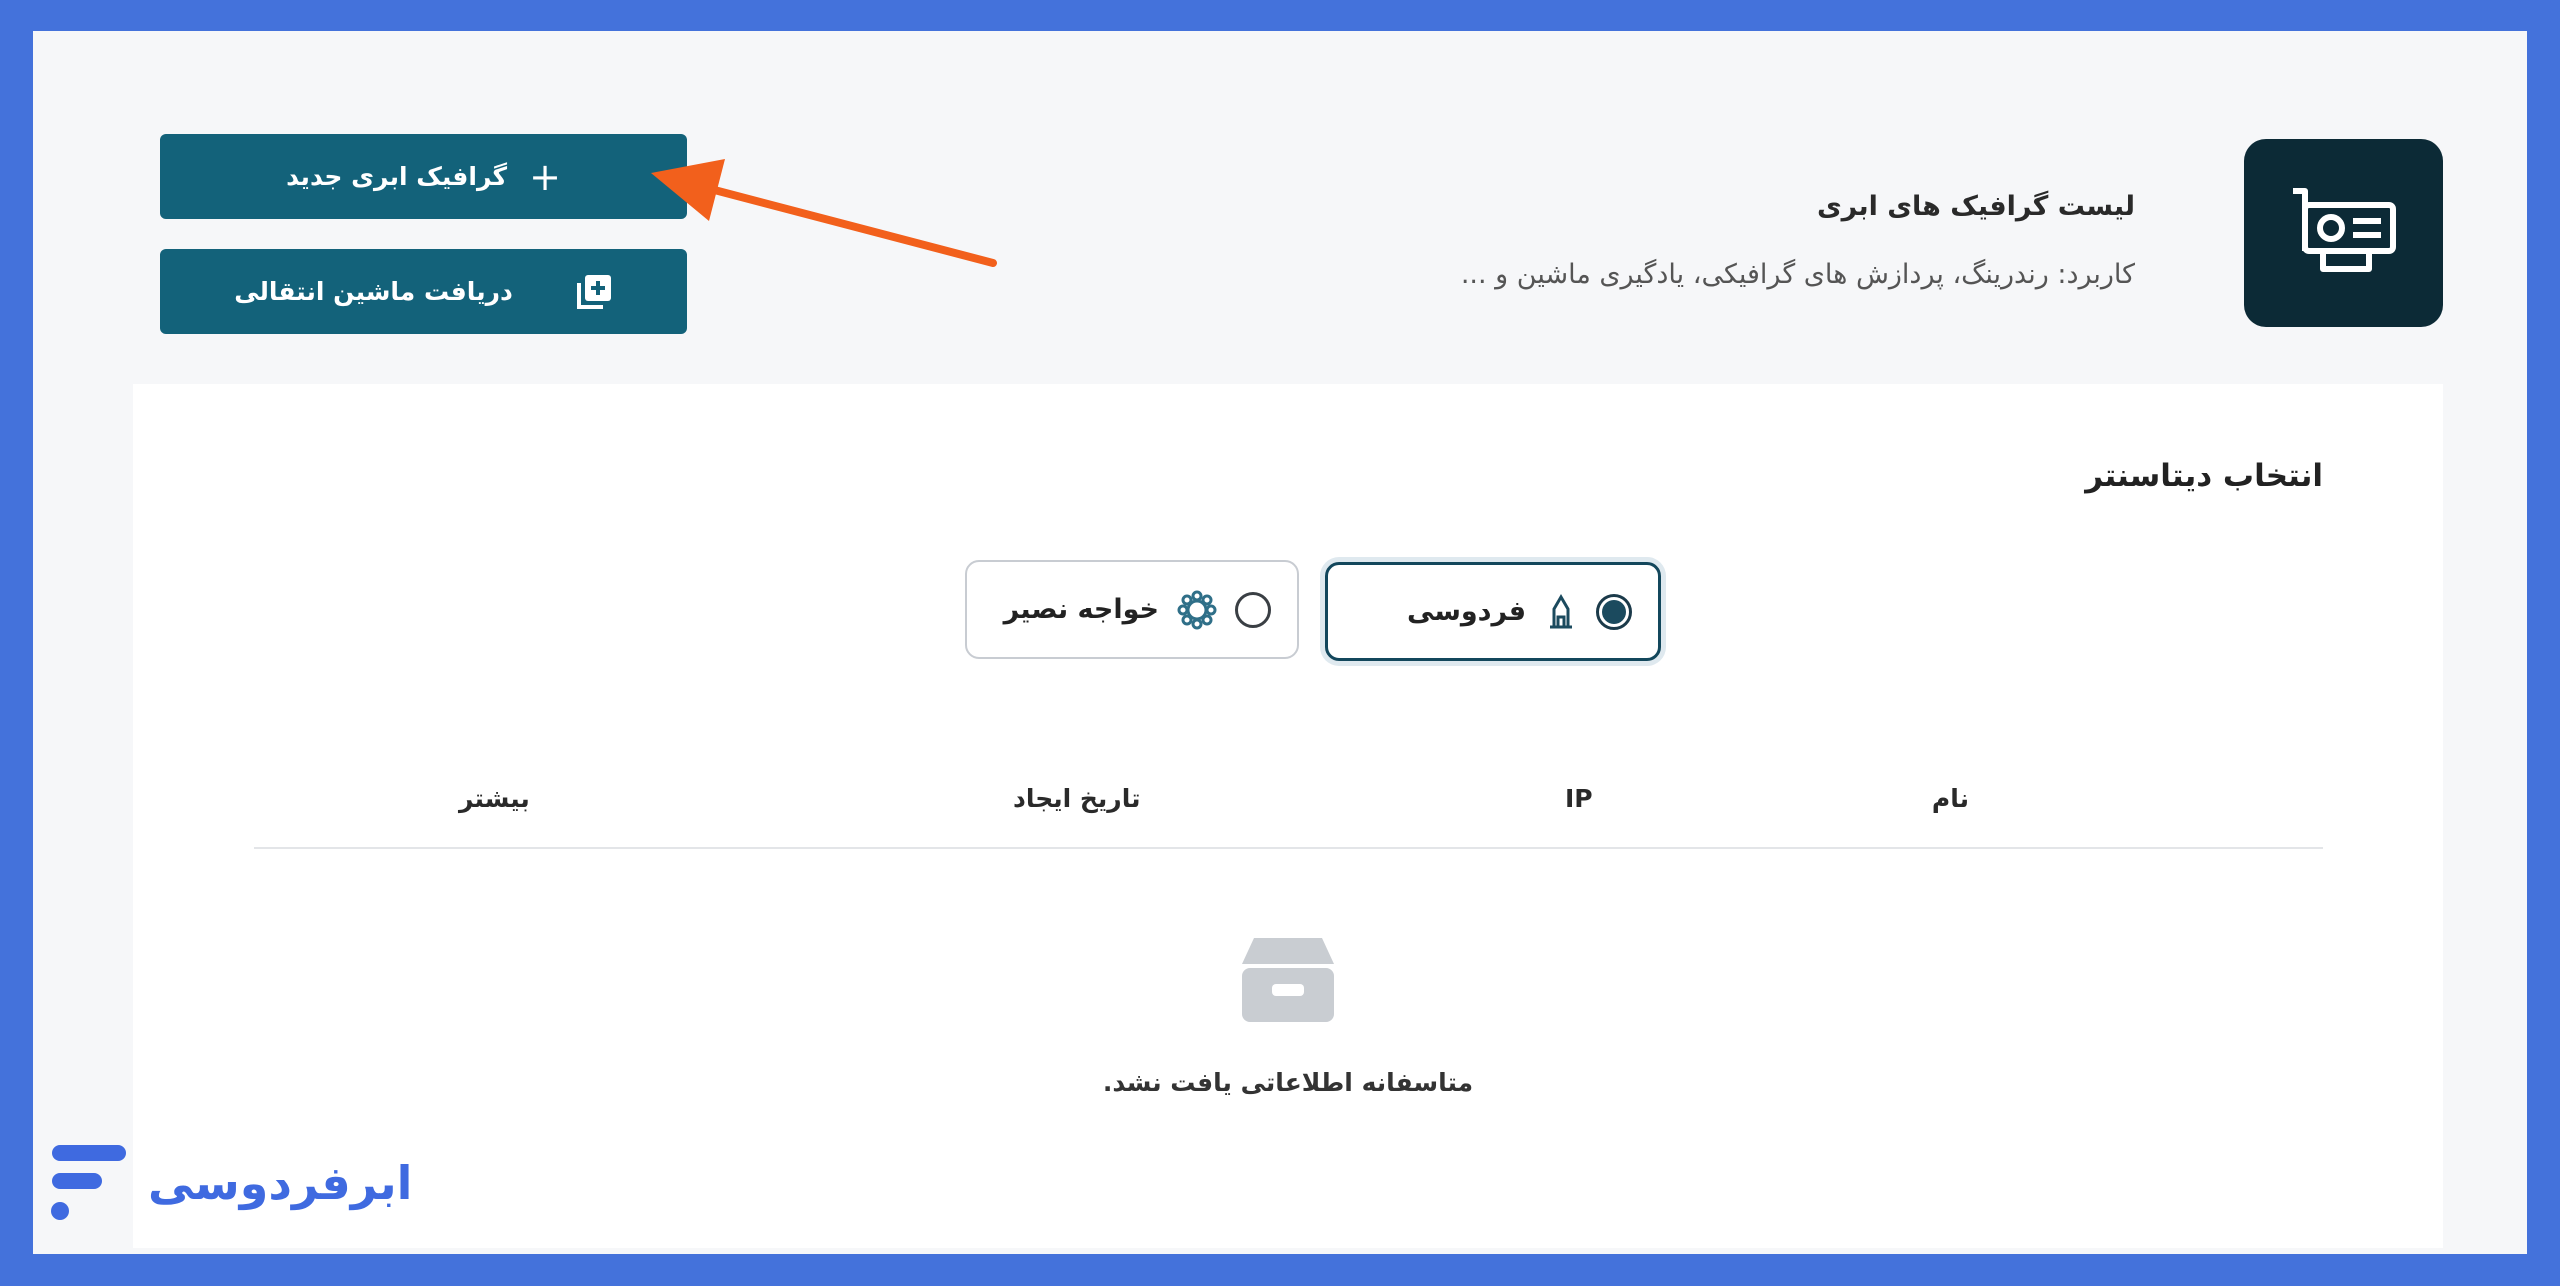 The height and width of the screenshot is (1286, 2560). I want to click on datacenter-option-khajeh-nasir: خواجه نصیر, so click(1132, 609).